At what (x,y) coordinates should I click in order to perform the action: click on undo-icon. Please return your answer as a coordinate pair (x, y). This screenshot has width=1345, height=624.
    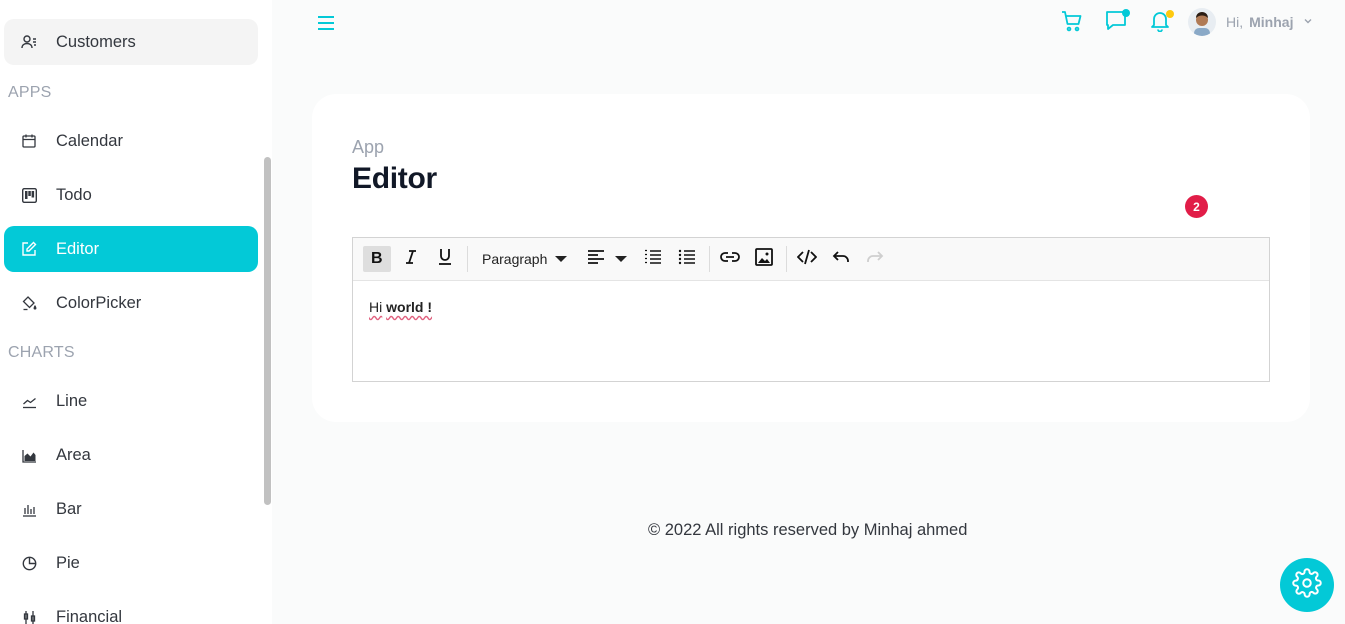
    Looking at the image, I should click on (841, 259).